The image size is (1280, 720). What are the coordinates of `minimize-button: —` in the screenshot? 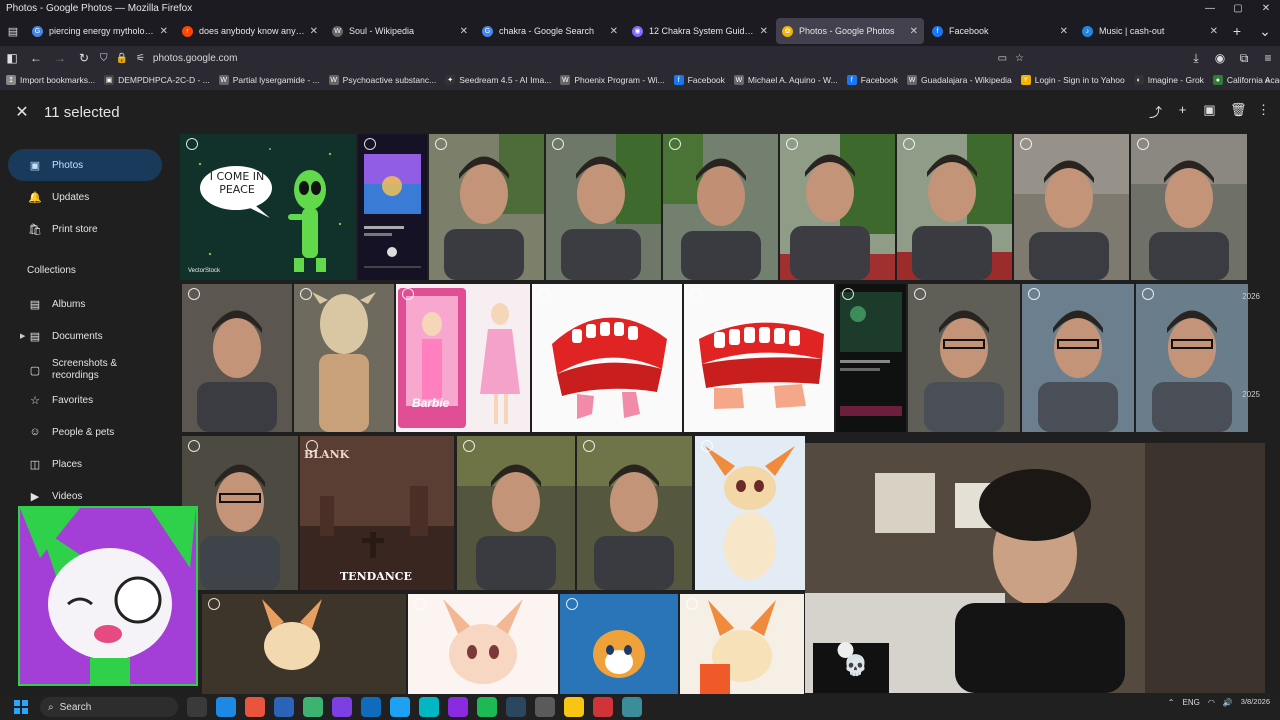 It's located at (1210, 8).